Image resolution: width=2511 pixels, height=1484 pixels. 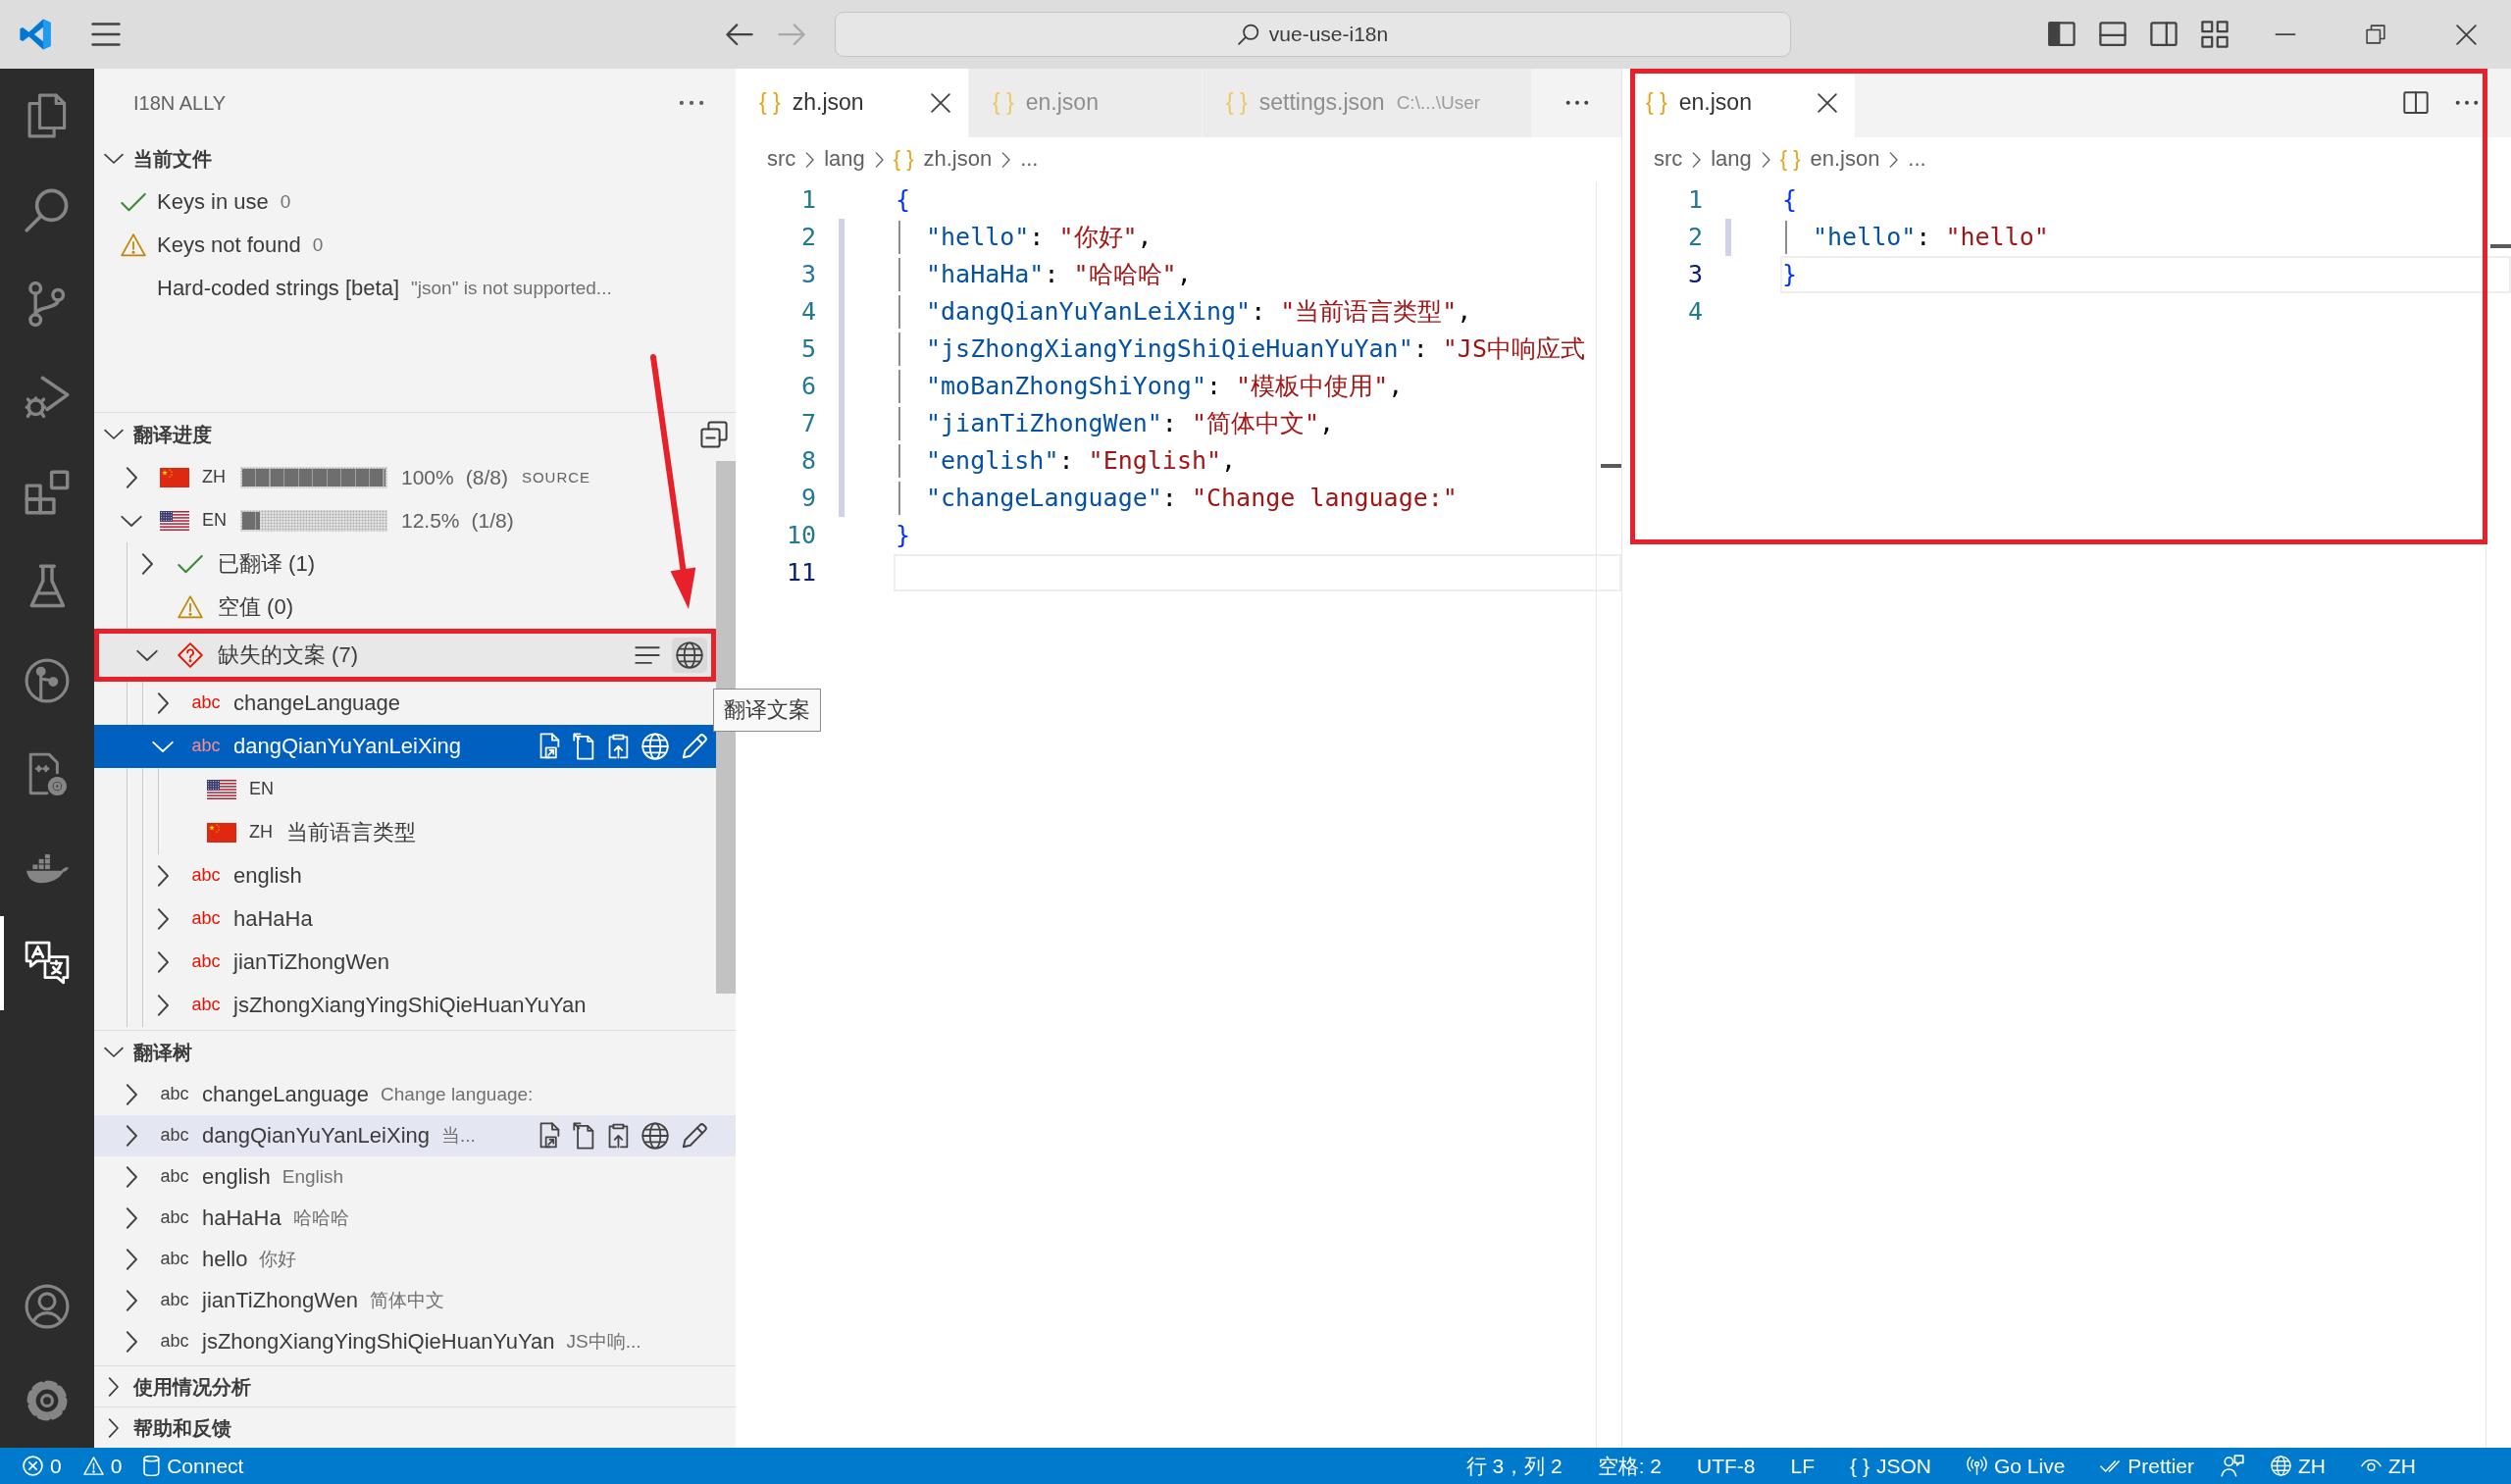 I want to click on globe-icon, so click(x=655, y=1136).